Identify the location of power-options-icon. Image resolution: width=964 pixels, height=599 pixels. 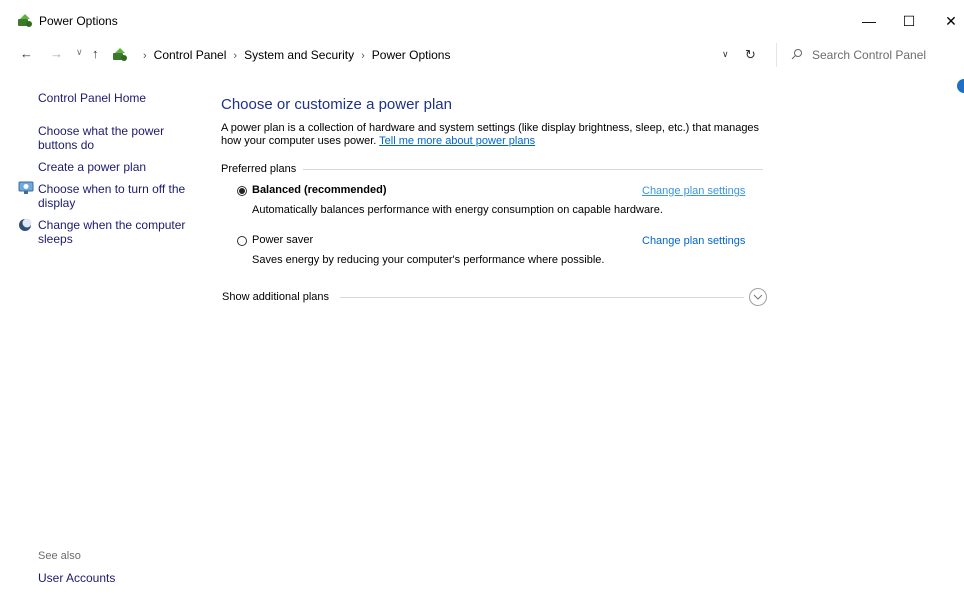
(25, 20).